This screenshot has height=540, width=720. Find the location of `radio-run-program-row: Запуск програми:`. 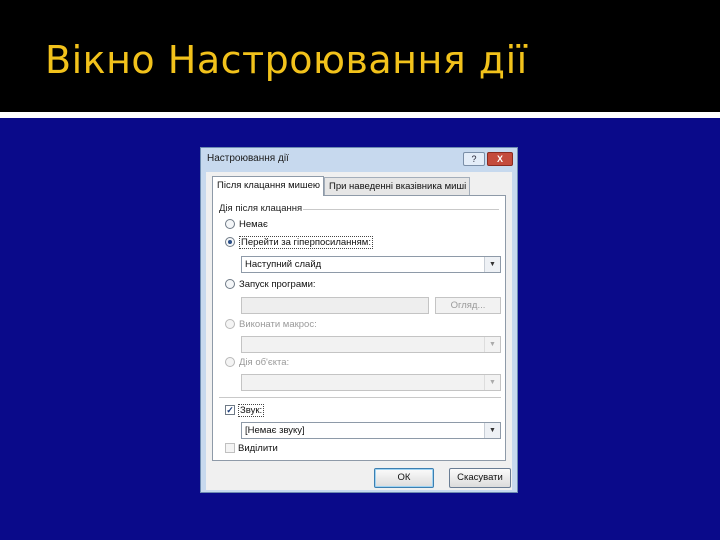

radio-run-program-row: Запуск програми: is located at coordinates (270, 285).